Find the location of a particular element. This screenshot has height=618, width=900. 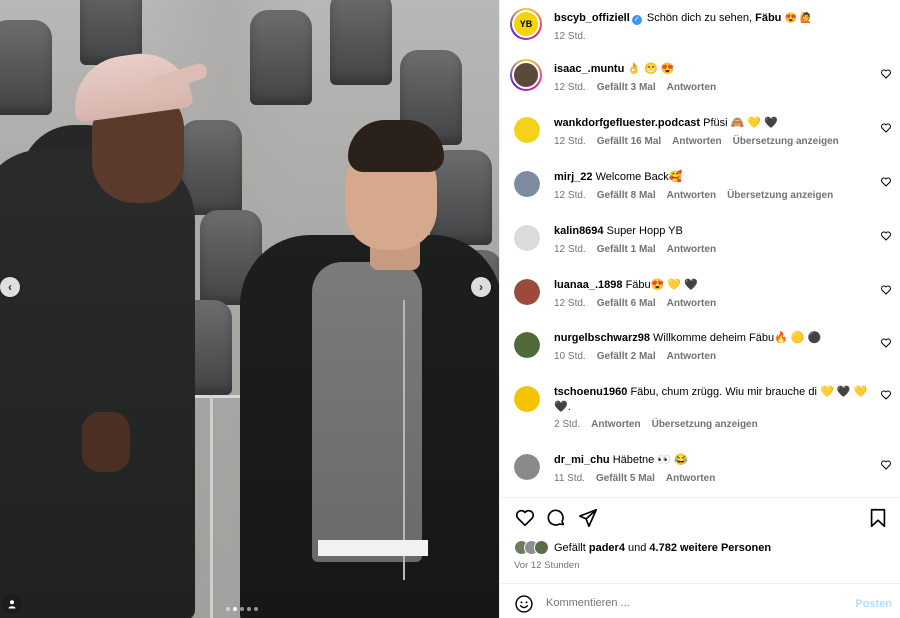

stadium-seat is located at coordinates (26, 67).